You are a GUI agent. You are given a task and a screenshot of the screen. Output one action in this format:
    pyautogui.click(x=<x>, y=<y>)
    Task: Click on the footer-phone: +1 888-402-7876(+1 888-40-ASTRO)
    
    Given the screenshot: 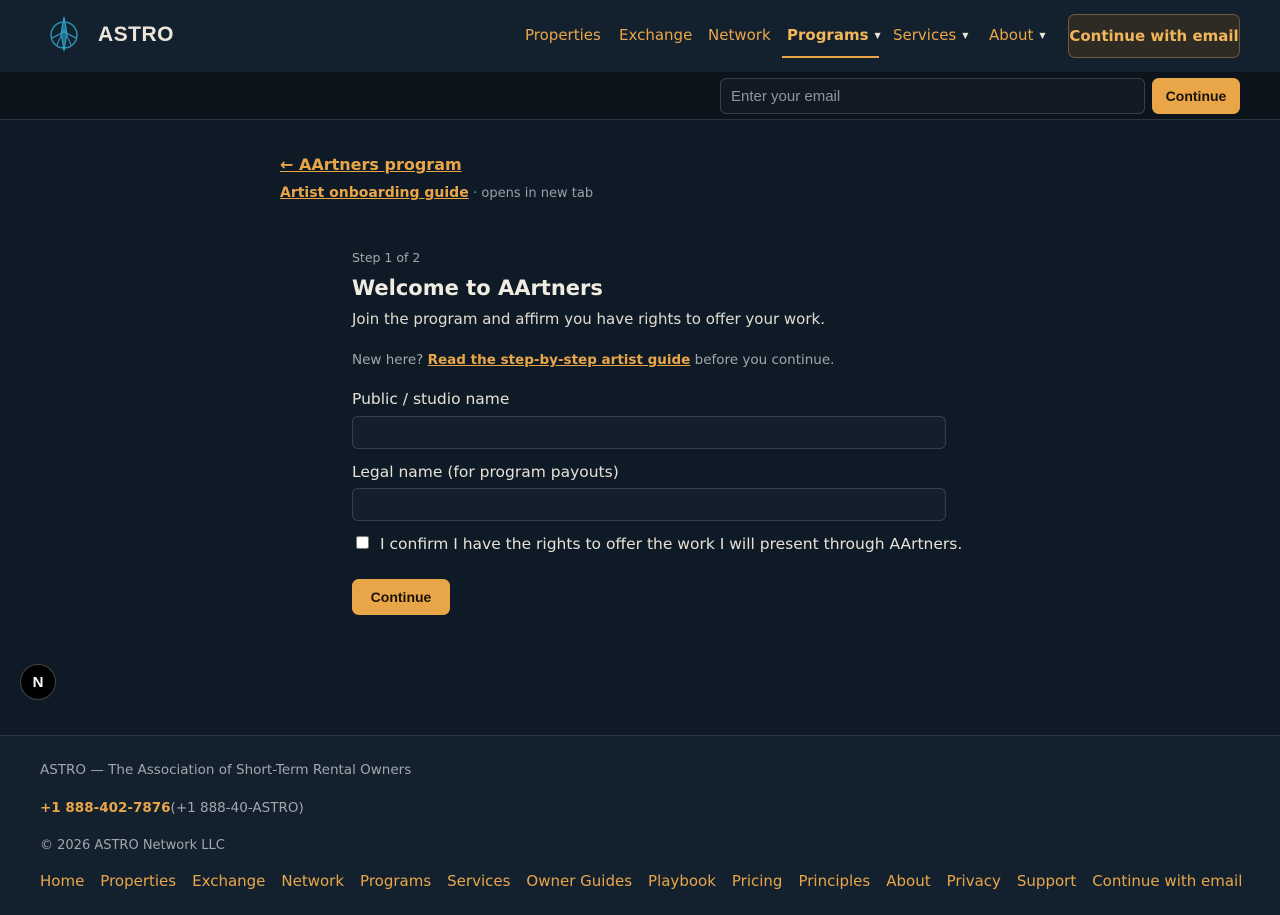 What is the action you would take?
    pyautogui.click(x=172, y=808)
    